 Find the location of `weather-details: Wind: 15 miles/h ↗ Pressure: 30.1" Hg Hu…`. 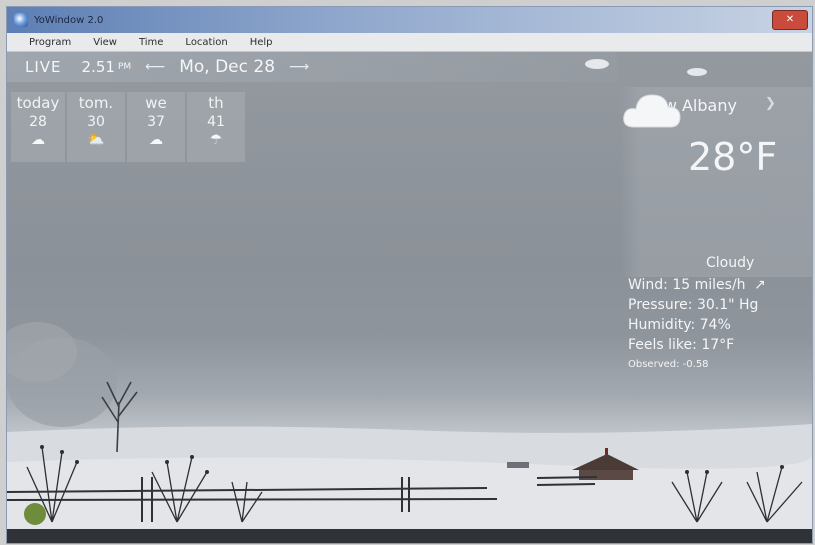

weather-details: Wind: 15 miles/h ↗ Pressure: 30.1" Hg Hu… is located at coordinates (697, 315).